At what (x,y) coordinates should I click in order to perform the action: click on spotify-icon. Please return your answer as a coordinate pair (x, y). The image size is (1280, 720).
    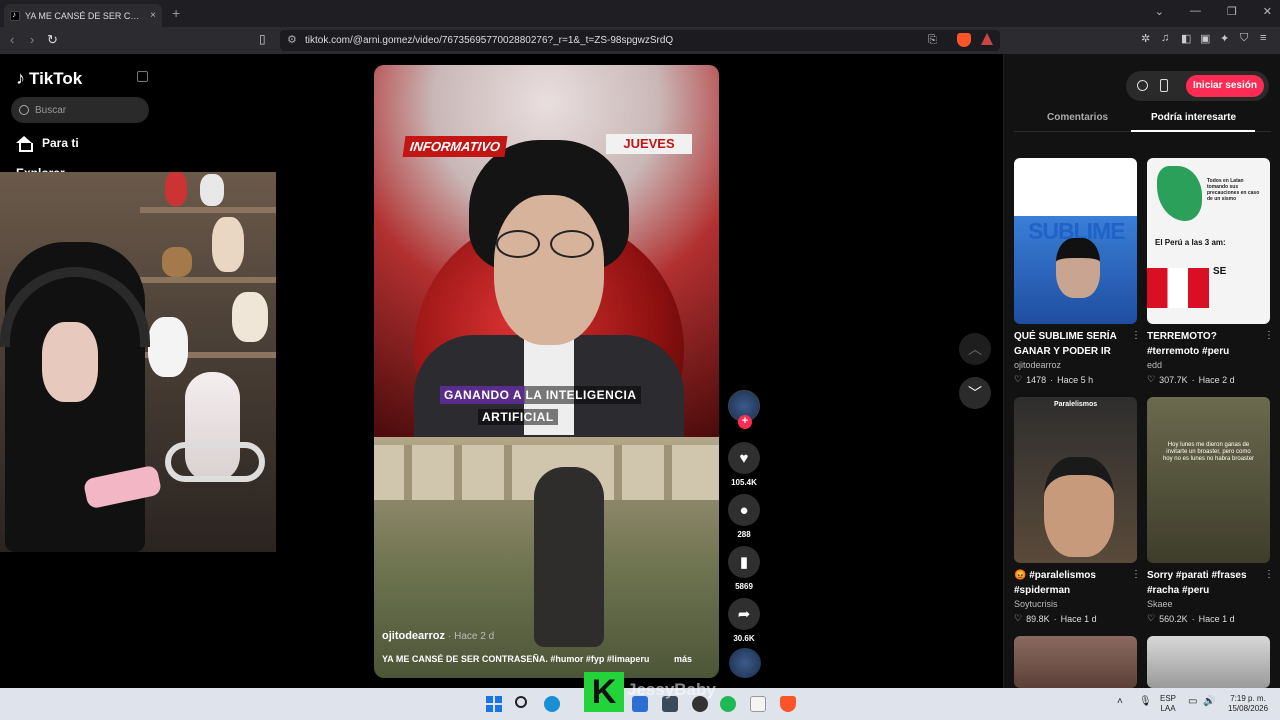
    Looking at the image, I should click on (728, 704).